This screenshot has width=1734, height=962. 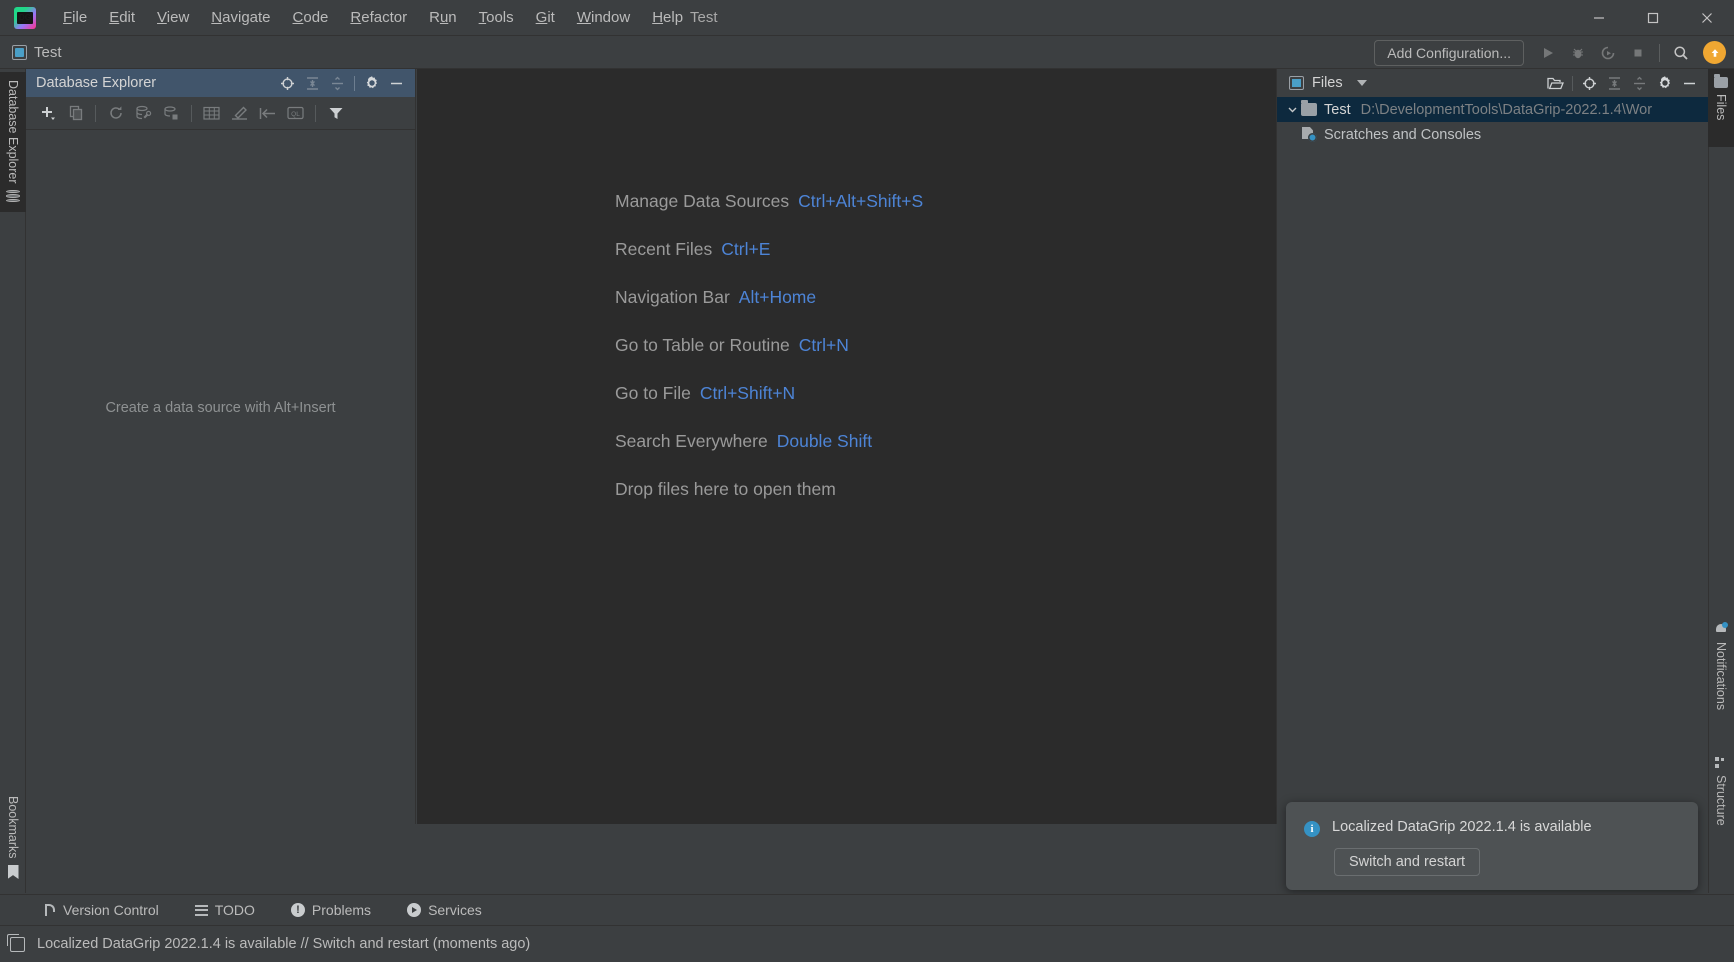 What do you see at coordinates (1721, 629) in the screenshot?
I see `bell-icon` at bounding box center [1721, 629].